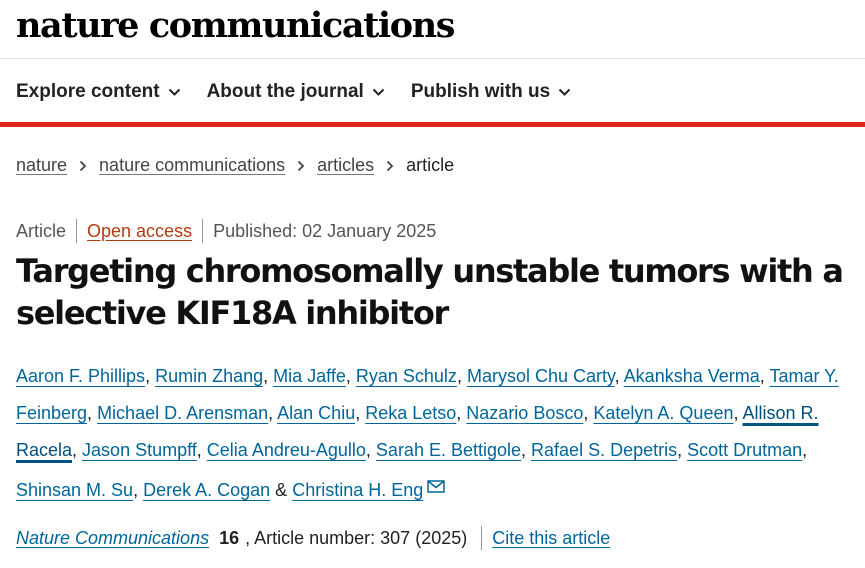 The image size is (865, 568). What do you see at coordinates (692, 376) in the screenshot?
I see `author-link: Akanksha Verma` at bounding box center [692, 376].